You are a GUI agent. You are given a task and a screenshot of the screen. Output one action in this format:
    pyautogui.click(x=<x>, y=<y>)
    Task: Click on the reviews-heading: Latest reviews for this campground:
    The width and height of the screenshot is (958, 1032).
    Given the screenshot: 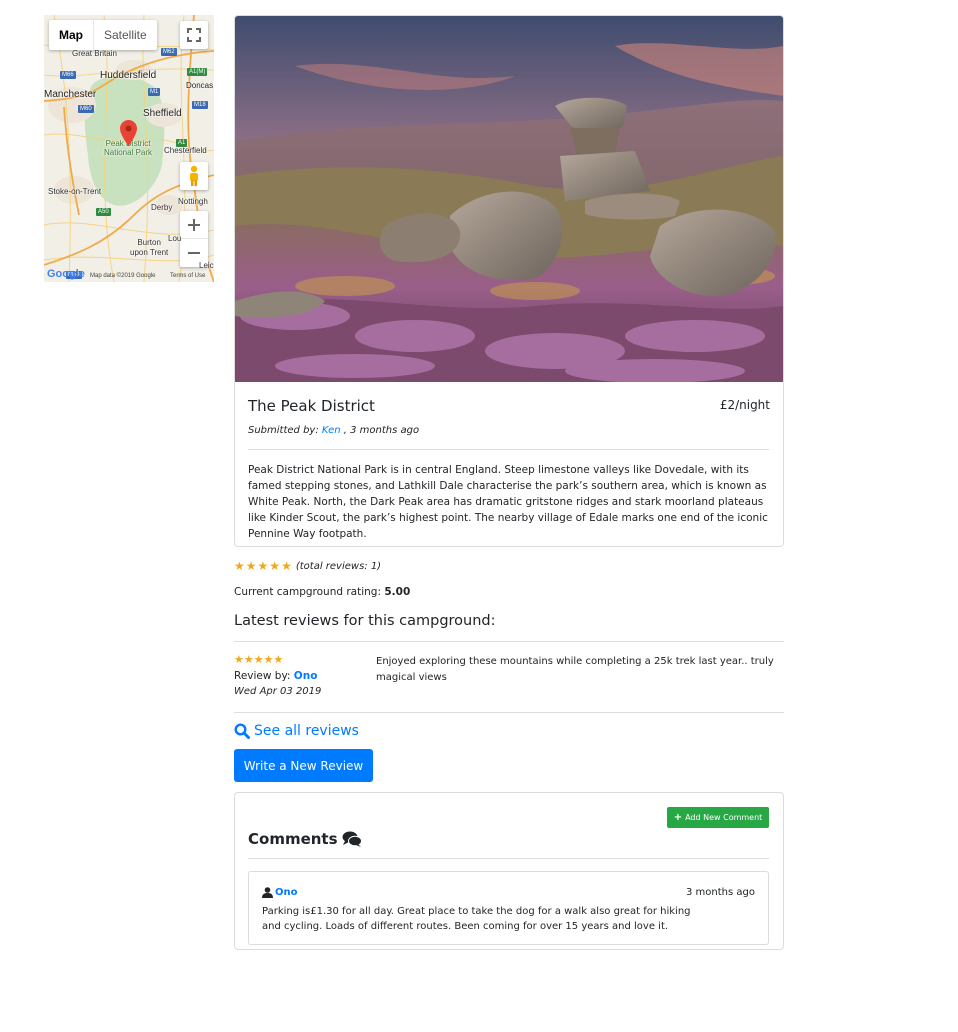 What is the action you would take?
    pyautogui.click(x=365, y=621)
    